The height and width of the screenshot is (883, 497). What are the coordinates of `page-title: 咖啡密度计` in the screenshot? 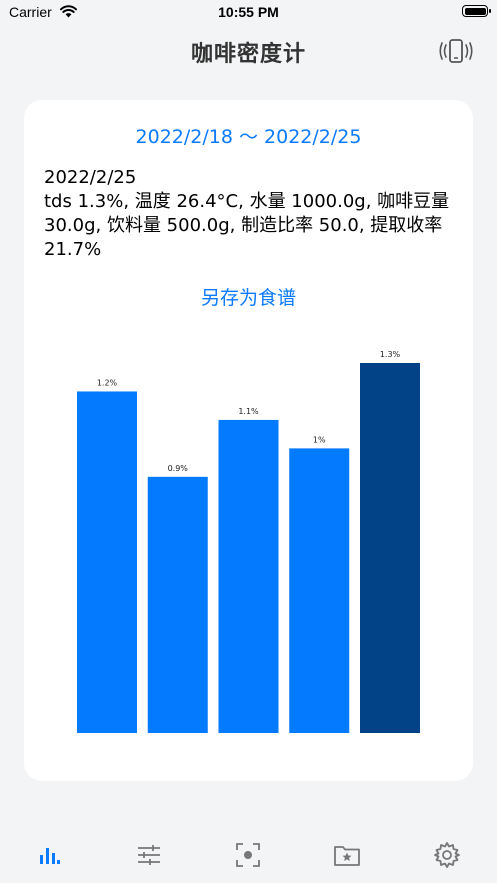 It's located at (248, 54).